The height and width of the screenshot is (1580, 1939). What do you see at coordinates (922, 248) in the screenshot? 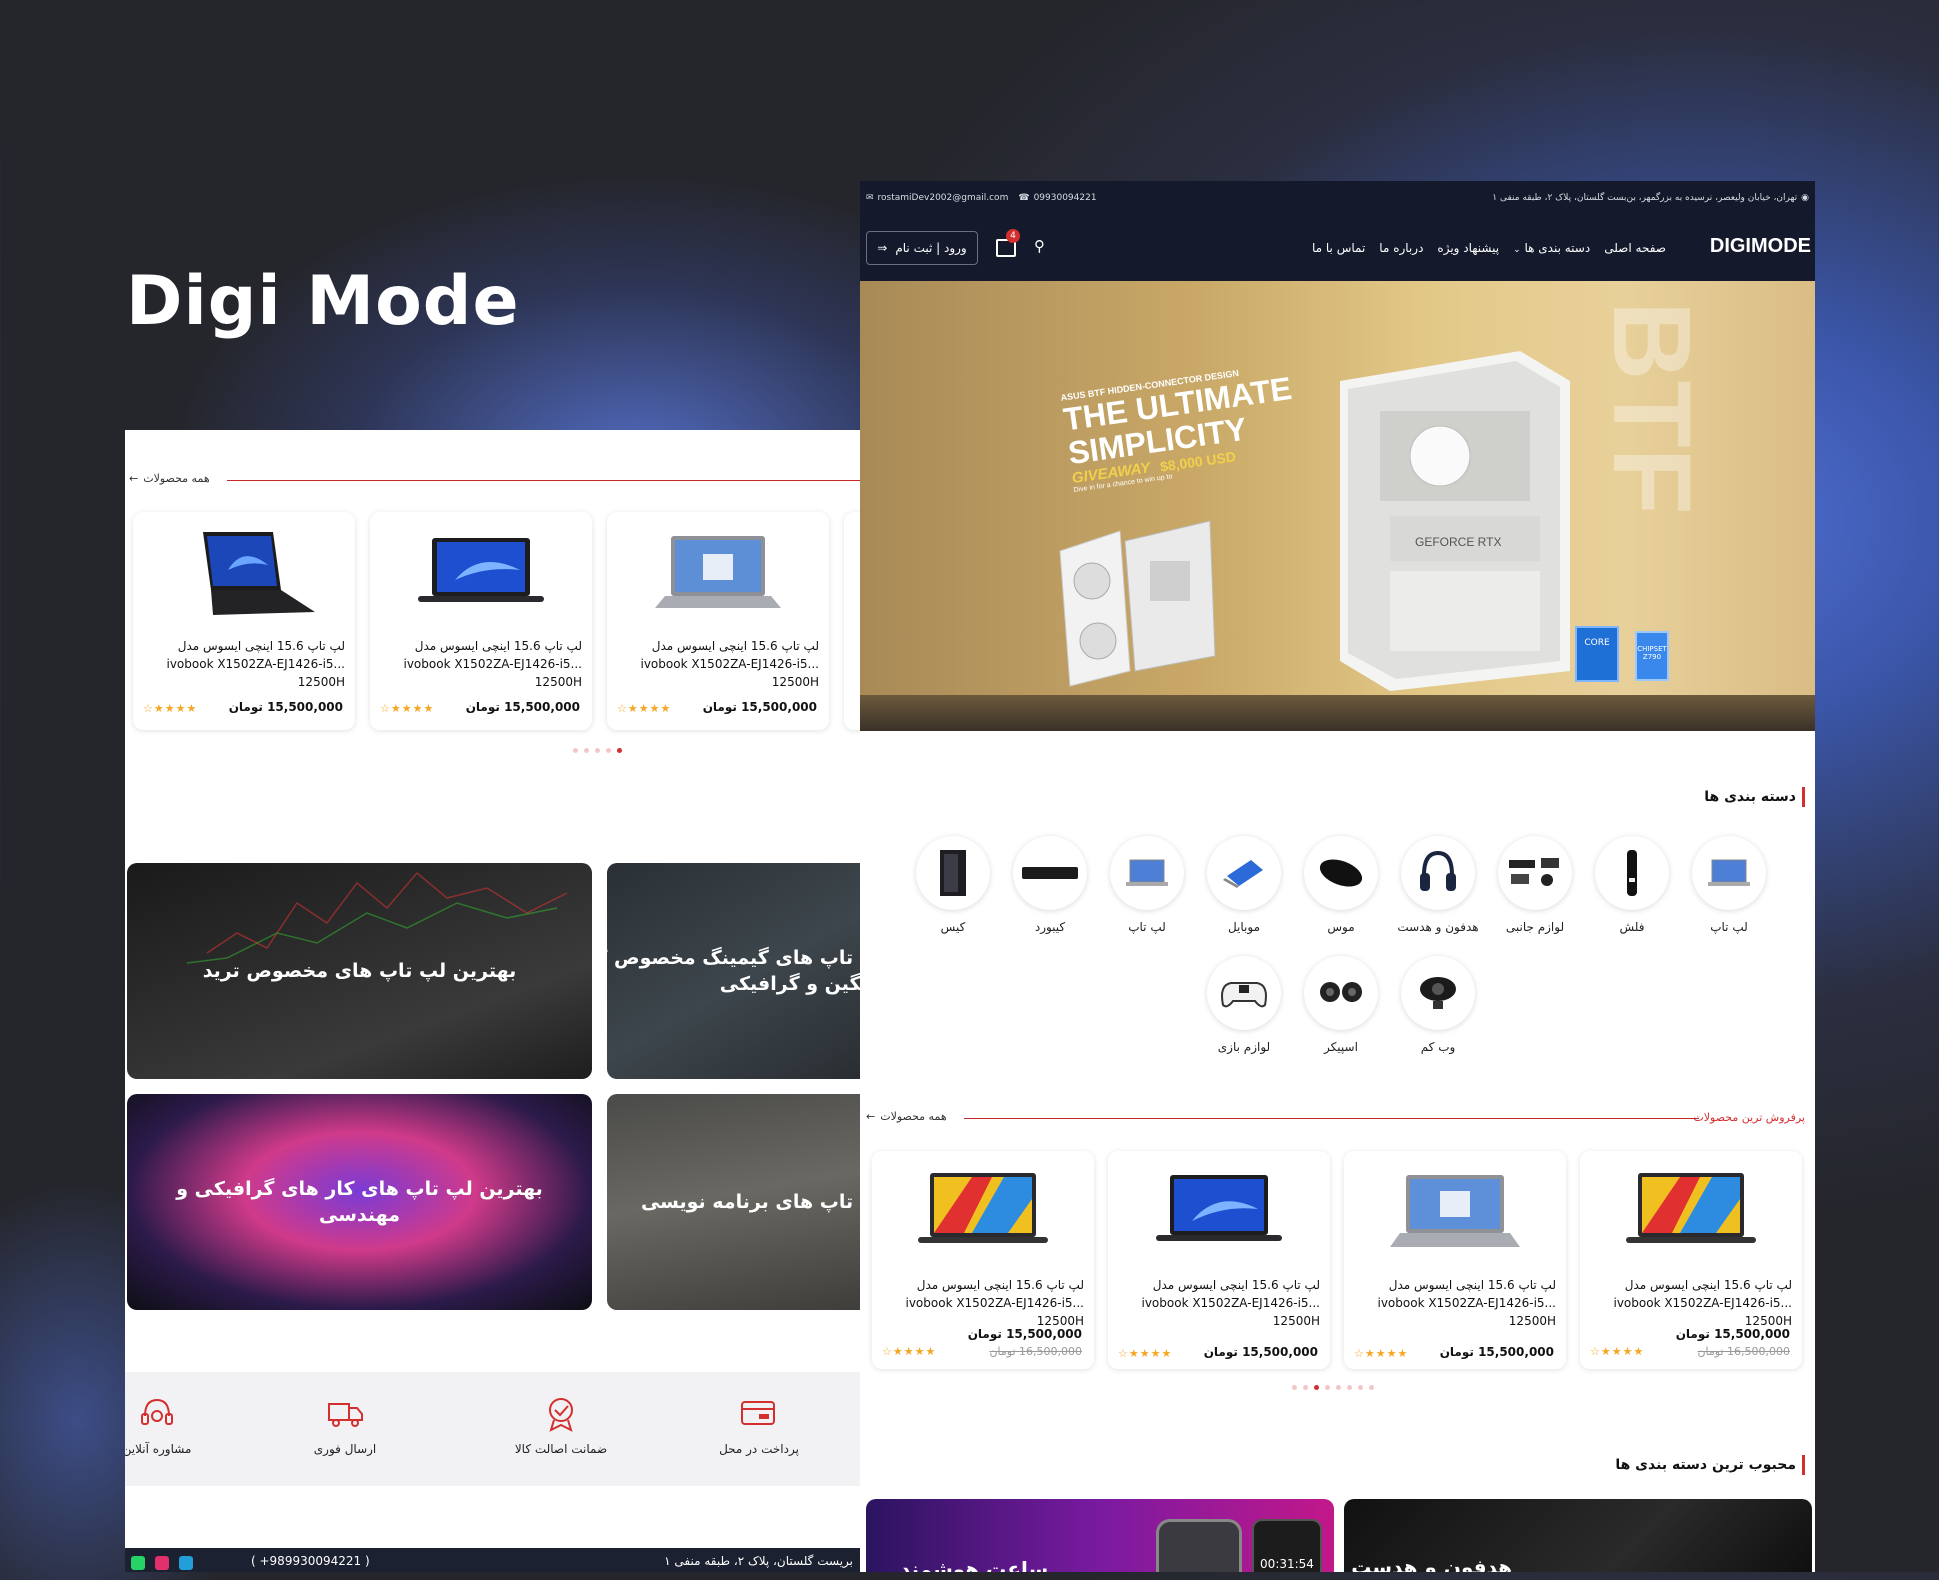
I see `login-button: ورود | ثبت نام ⇒` at bounding box center [922, 248].